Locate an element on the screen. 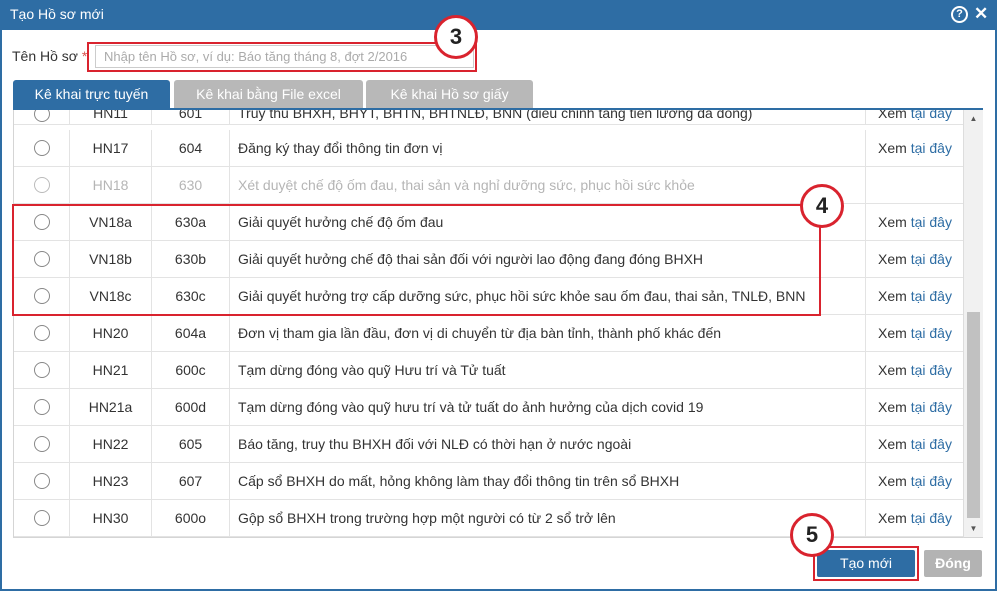 The image size is (997, 591). procedure-code: HN23 is located at coordinates (111, 481).